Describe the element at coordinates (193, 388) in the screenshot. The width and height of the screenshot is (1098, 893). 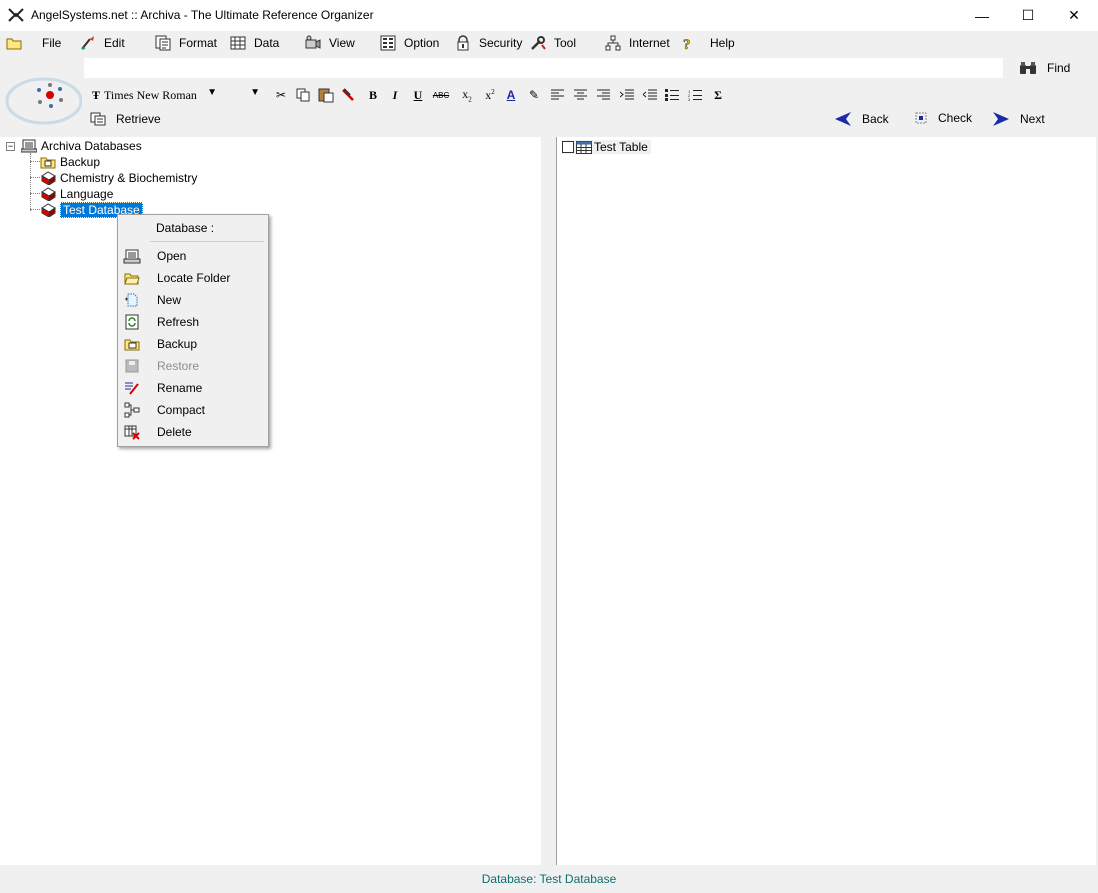
I see `context-menu-rename: Rename` at that location.